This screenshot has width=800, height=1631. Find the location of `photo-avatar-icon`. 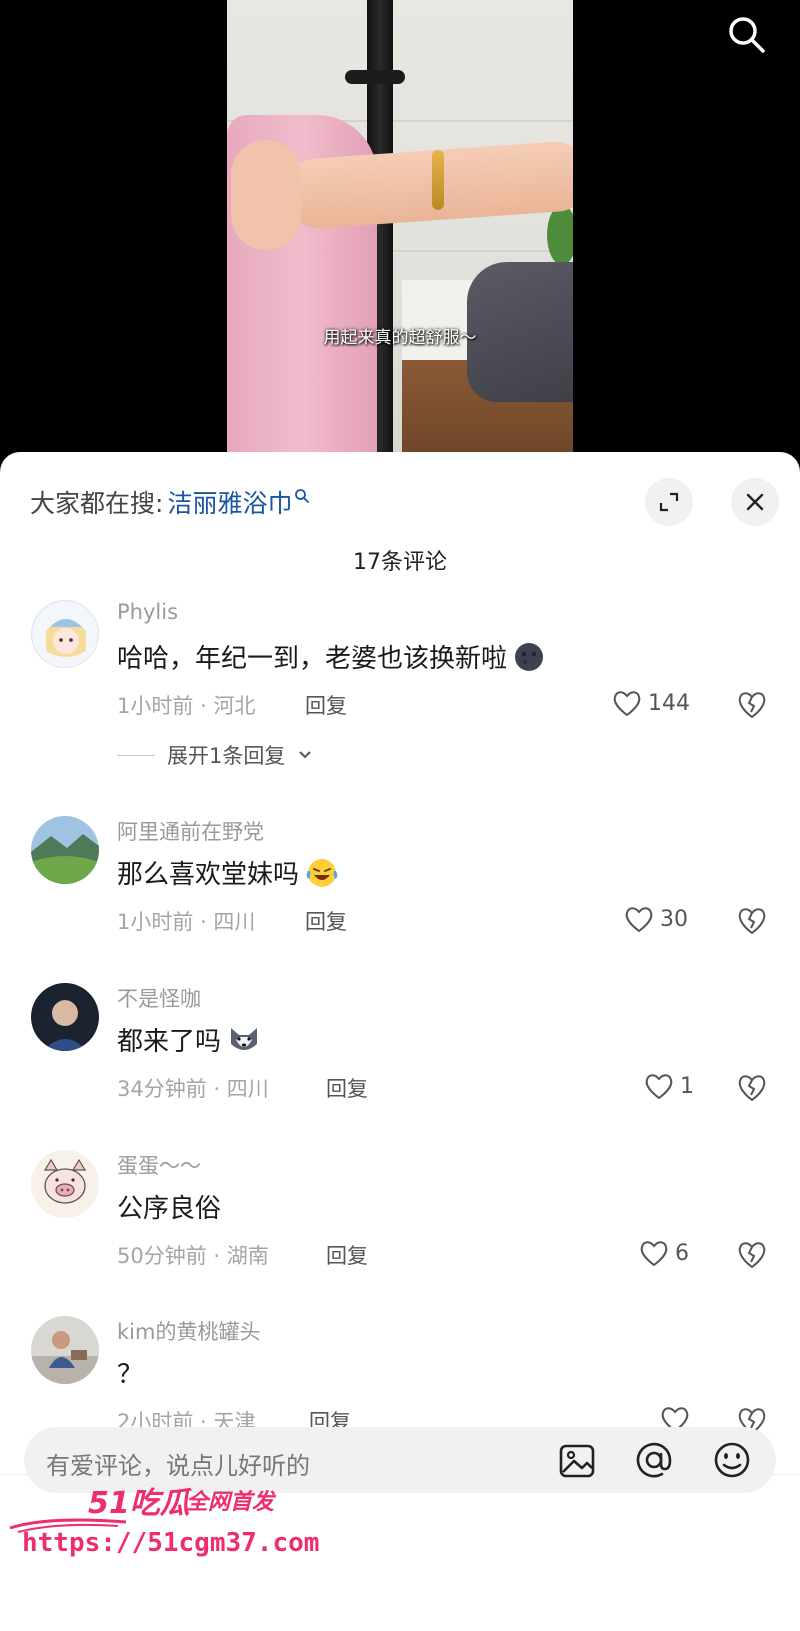

photo-avatar-icon is located at coordinates (65, 1350).